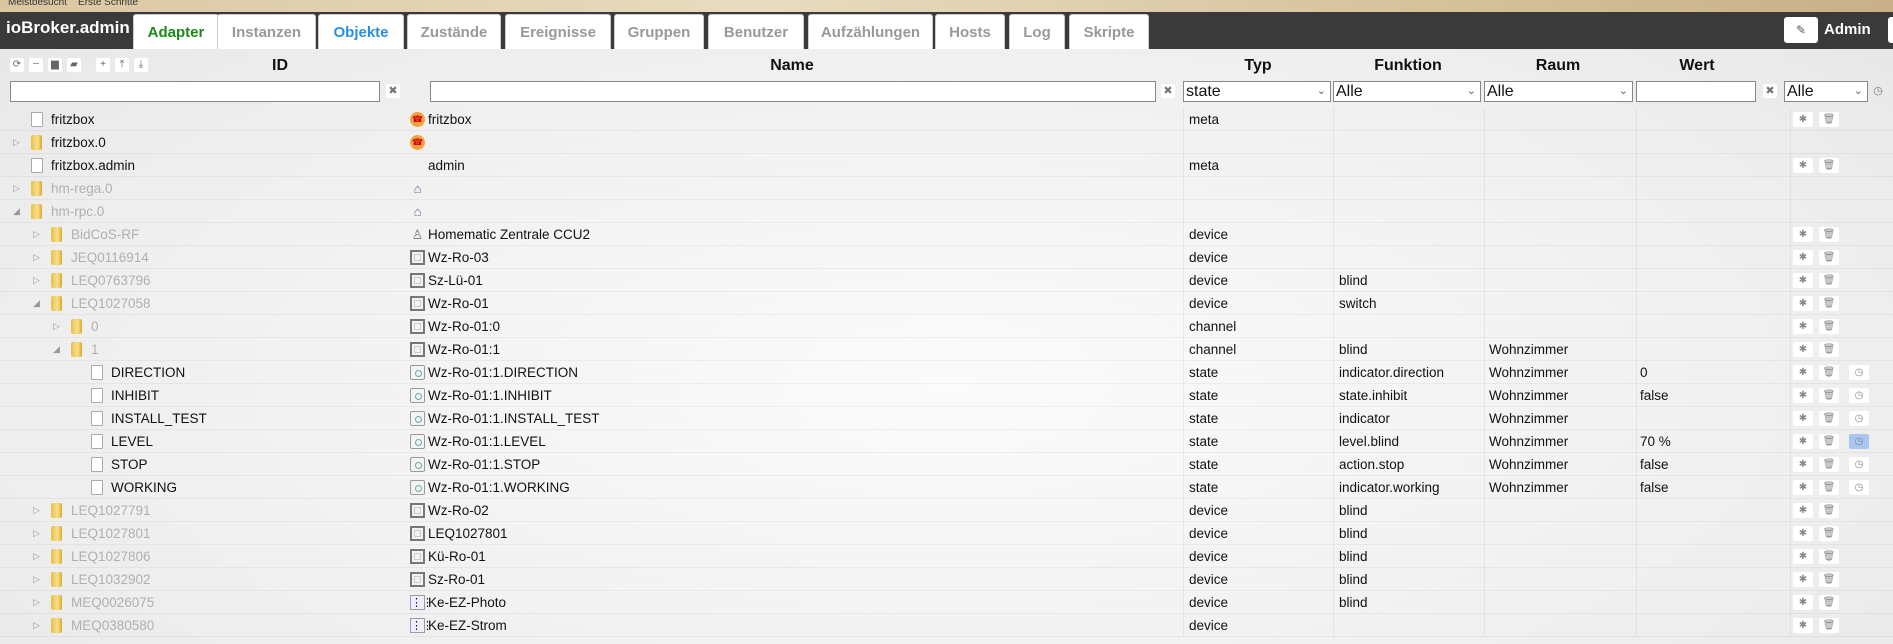 This screenshot has height=644, width=1893. Describe the element at coordinates (870, 31) in the screenshot. I see `tab-aufzählungen: Aufzählungen` at that location.